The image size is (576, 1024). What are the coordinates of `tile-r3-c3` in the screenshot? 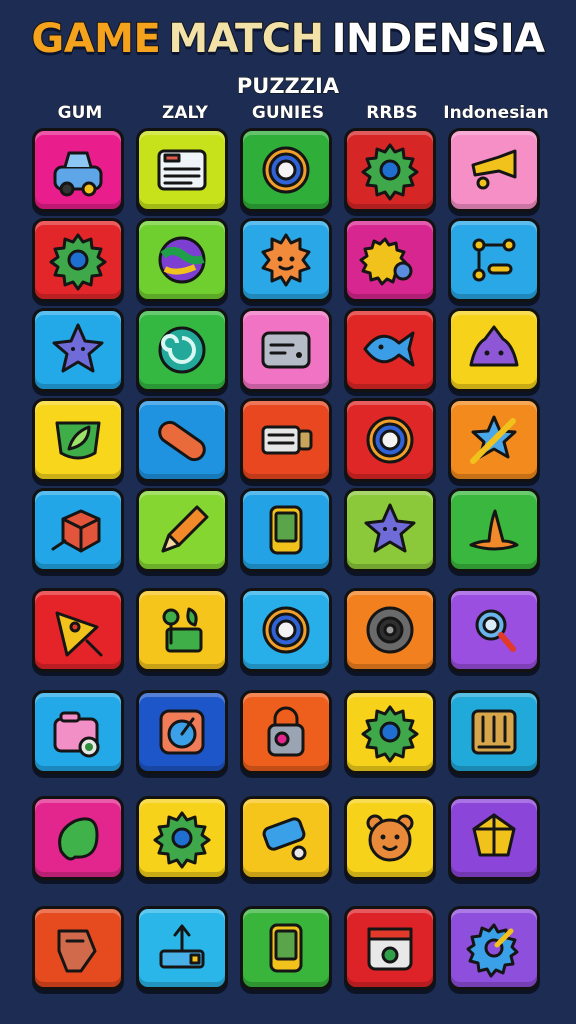 It's located at (286, 350).